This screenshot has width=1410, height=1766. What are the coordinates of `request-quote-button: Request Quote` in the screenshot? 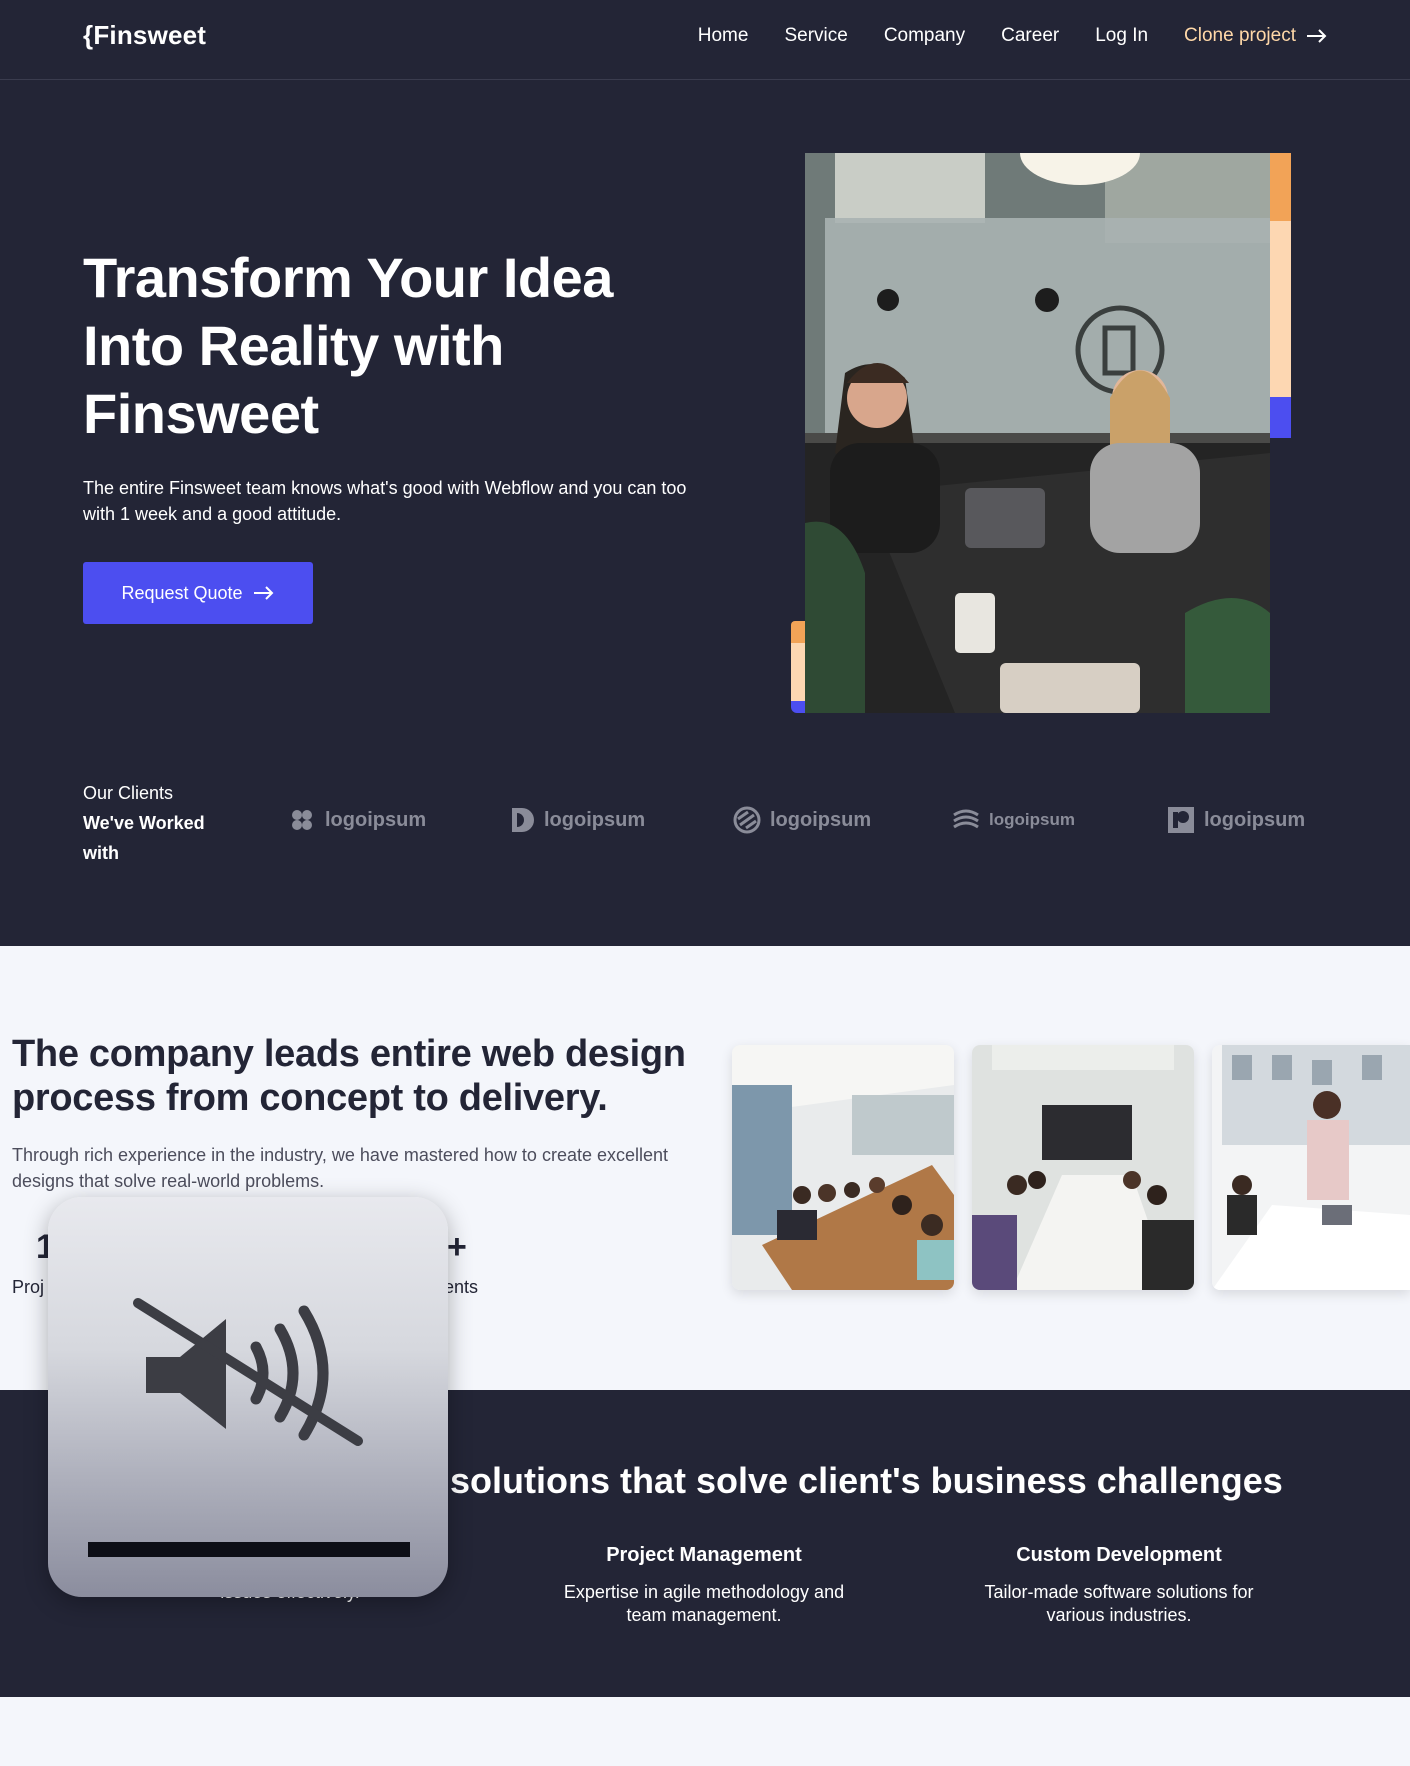 It's located at (198, 593).